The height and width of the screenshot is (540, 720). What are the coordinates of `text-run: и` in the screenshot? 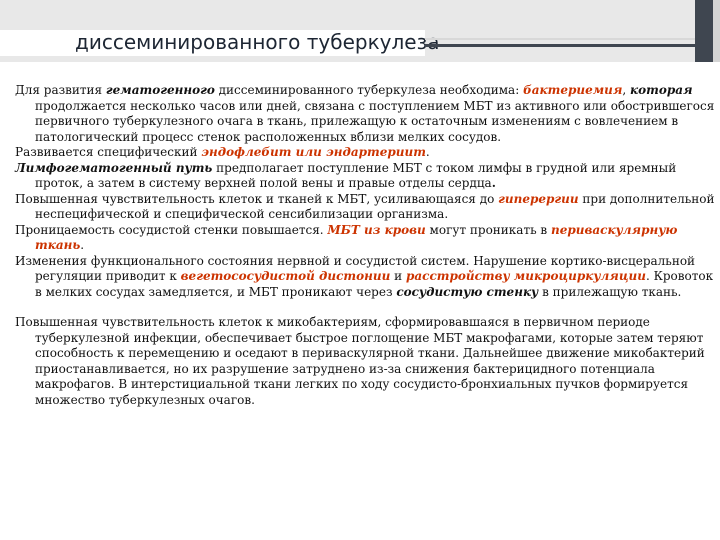 It's located at (398, 276).